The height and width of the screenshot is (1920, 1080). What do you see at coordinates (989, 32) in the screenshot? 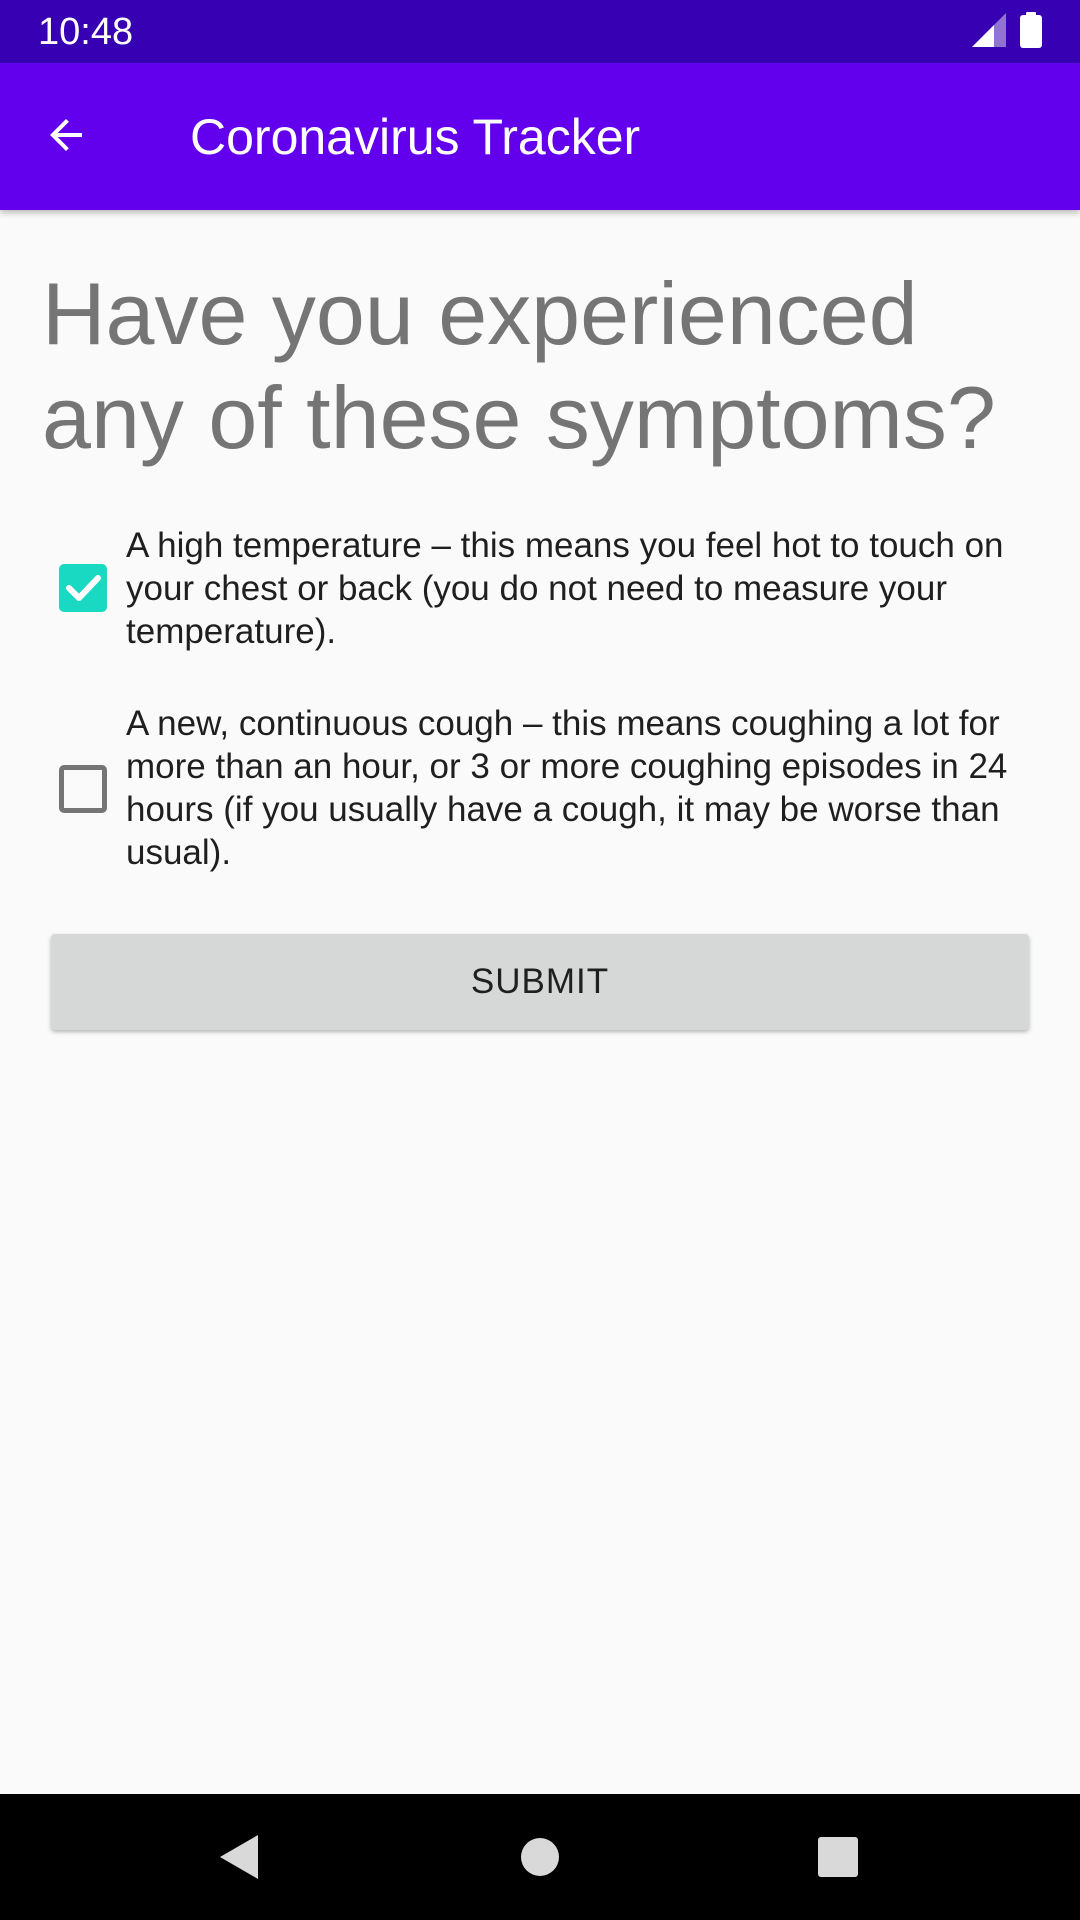
I see `signal-icon` at bounding box center [989, 32].